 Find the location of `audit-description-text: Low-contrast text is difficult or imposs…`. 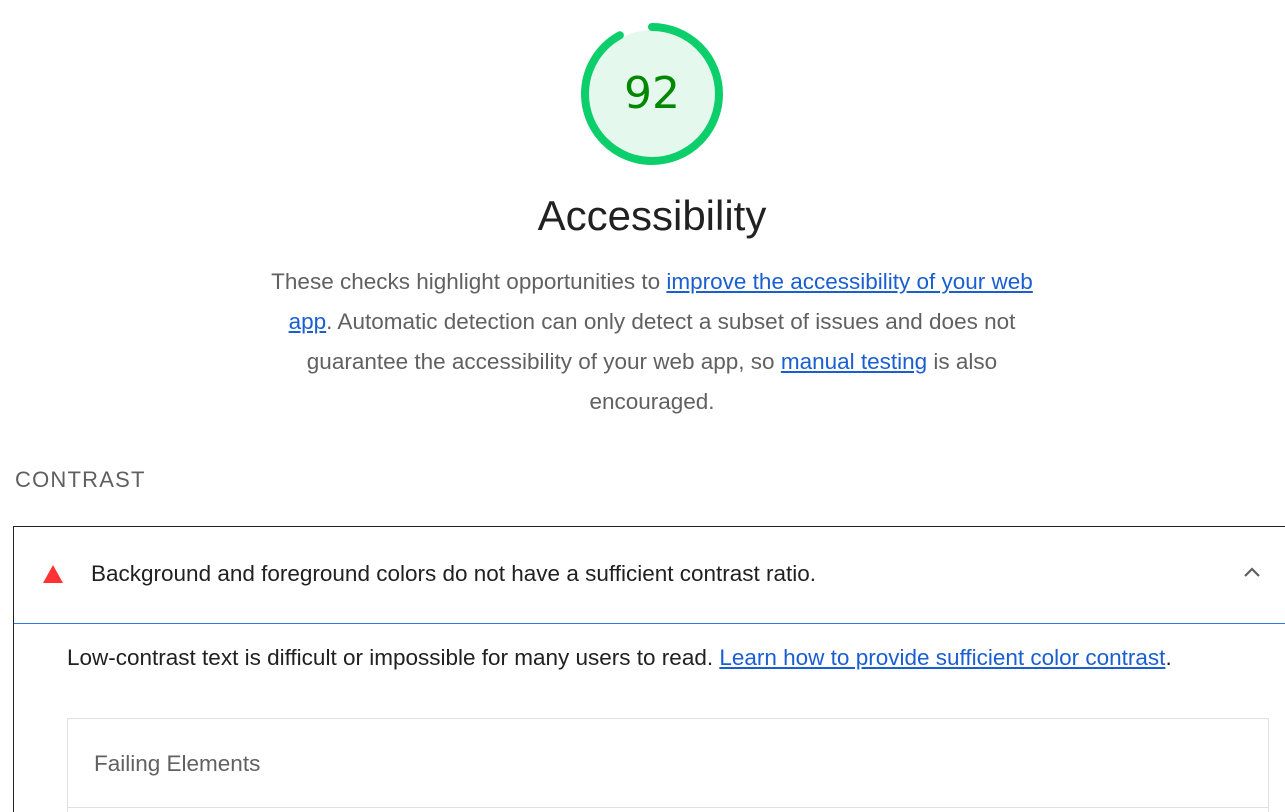

audit-description-text: Low-contrast text is difficult or imposs… is located at coordinates (393, 657).